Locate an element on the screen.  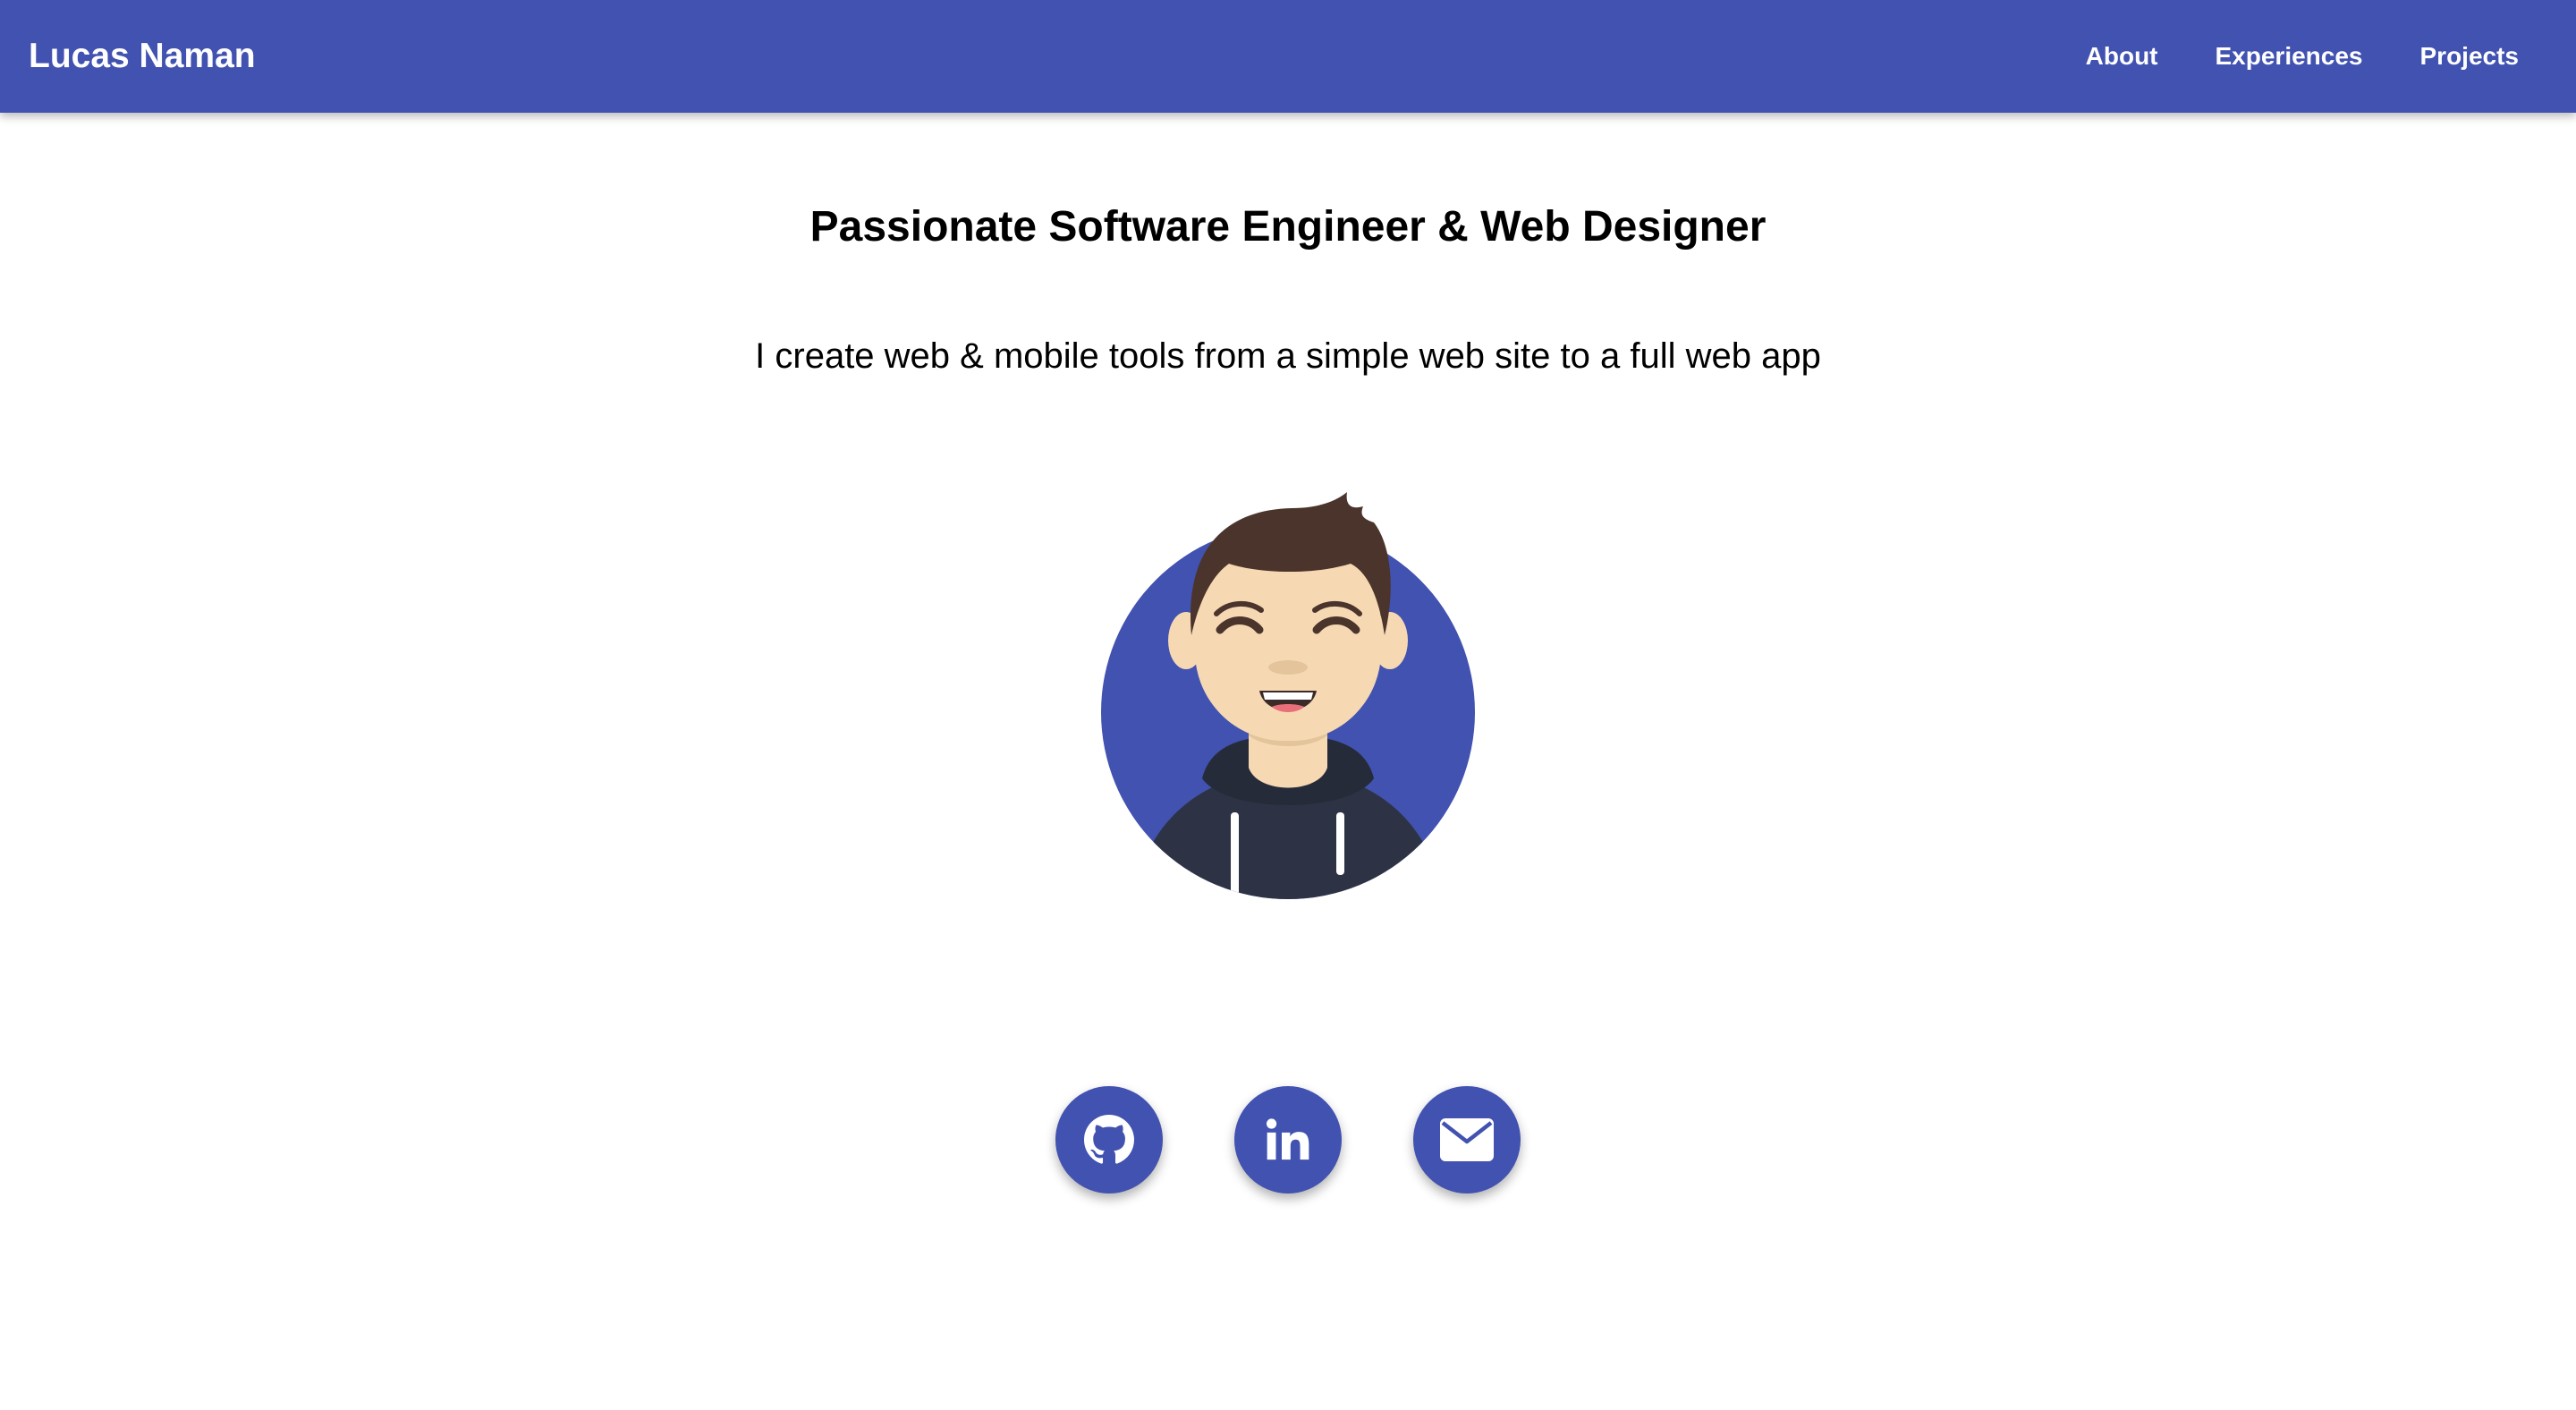
brand-link: Lucas Naman is located at coordinates (142, 57).